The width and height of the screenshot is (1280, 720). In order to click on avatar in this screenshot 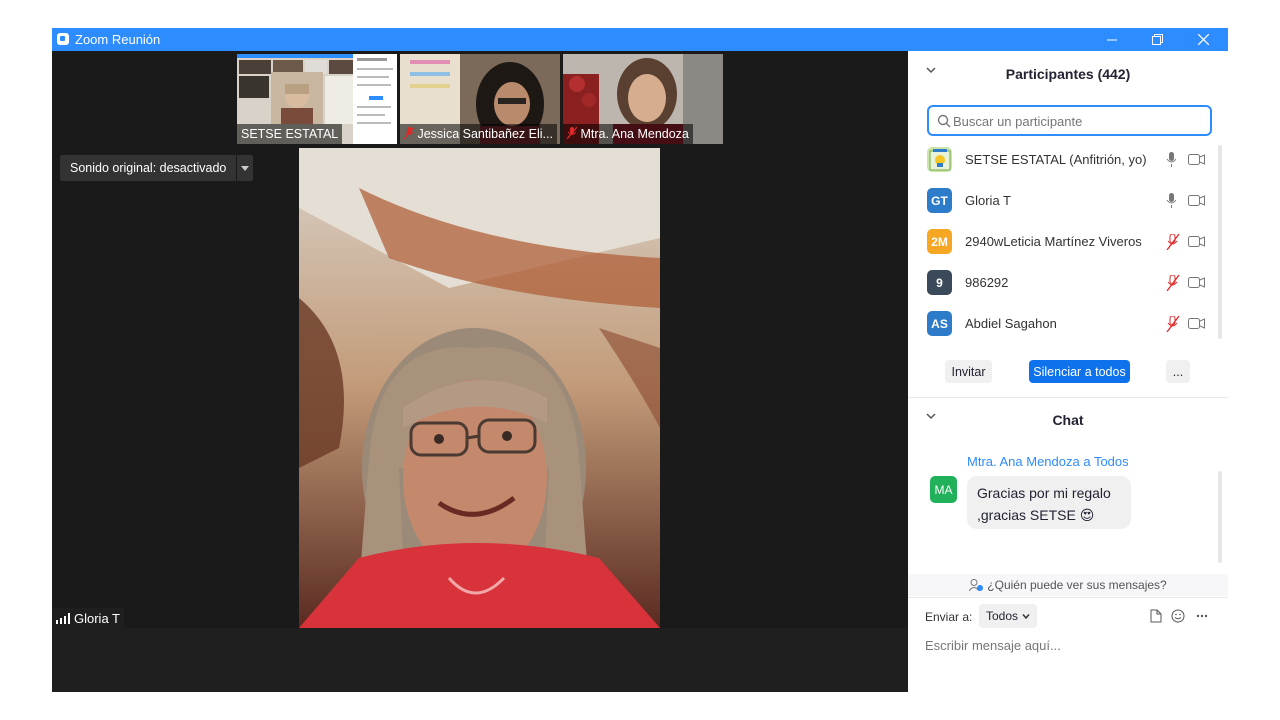, I will do `click(939, 159)`.